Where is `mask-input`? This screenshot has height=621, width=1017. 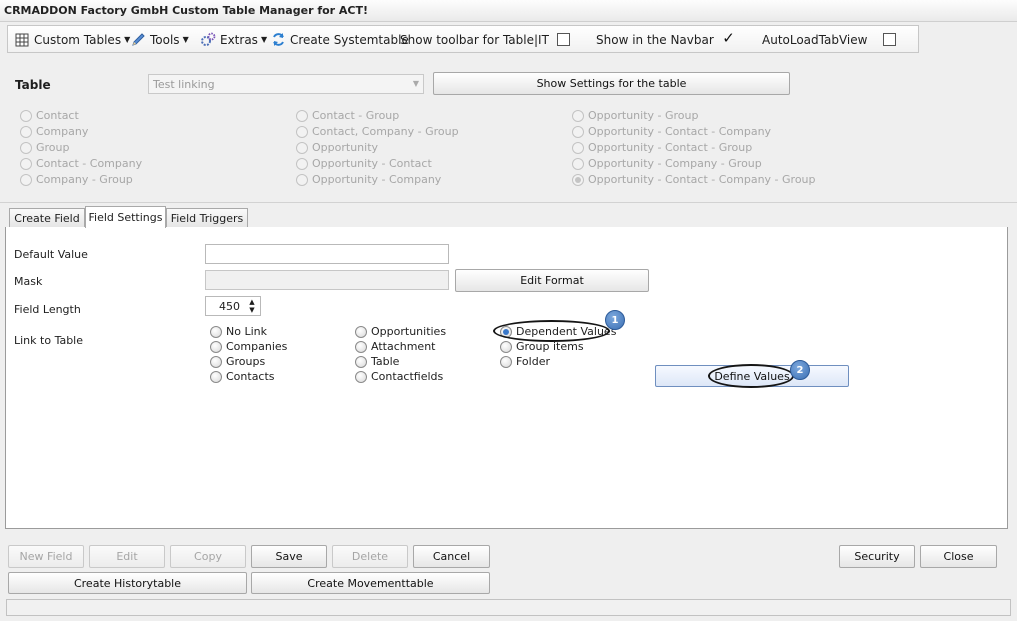
mask-input is located at coordinates (327, 280).